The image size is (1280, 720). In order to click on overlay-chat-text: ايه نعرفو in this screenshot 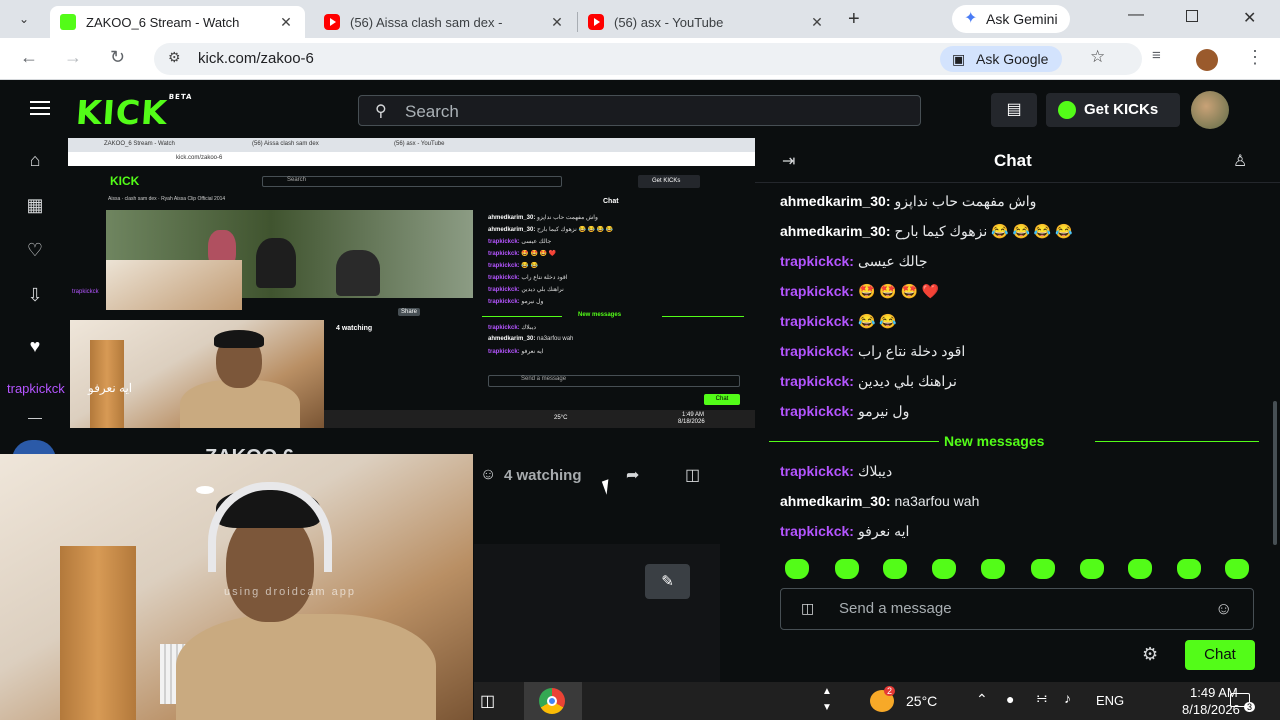, I will do `click(110, 388)`.